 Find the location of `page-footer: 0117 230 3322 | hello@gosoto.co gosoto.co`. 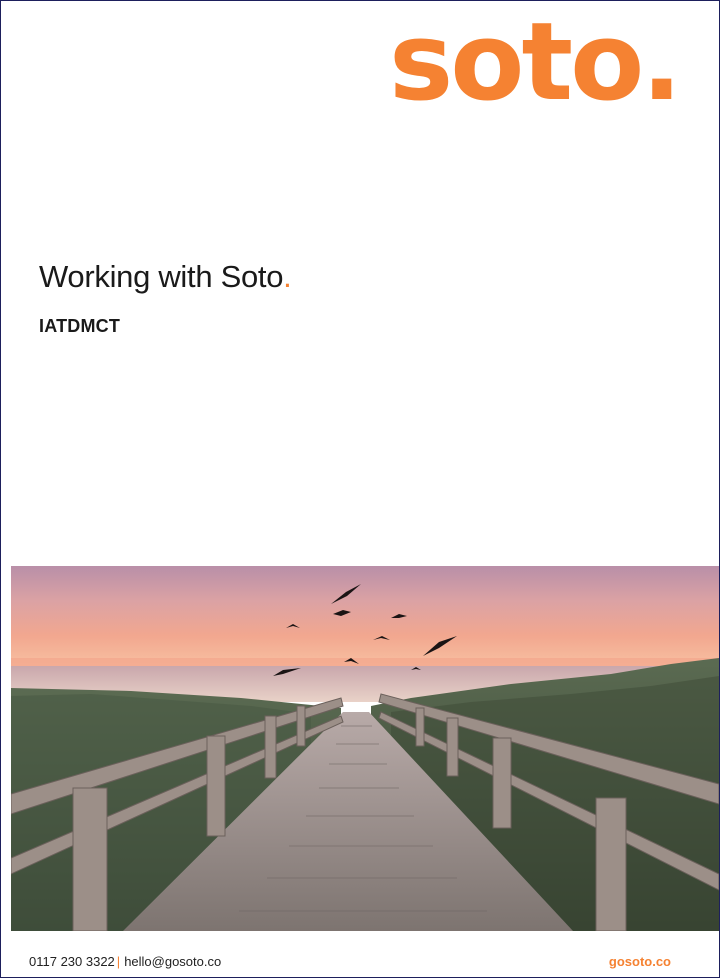

page-footer: 0117 230 3322 | hello@gosoto.co gosoto.co is located at coordinates (360, 963).